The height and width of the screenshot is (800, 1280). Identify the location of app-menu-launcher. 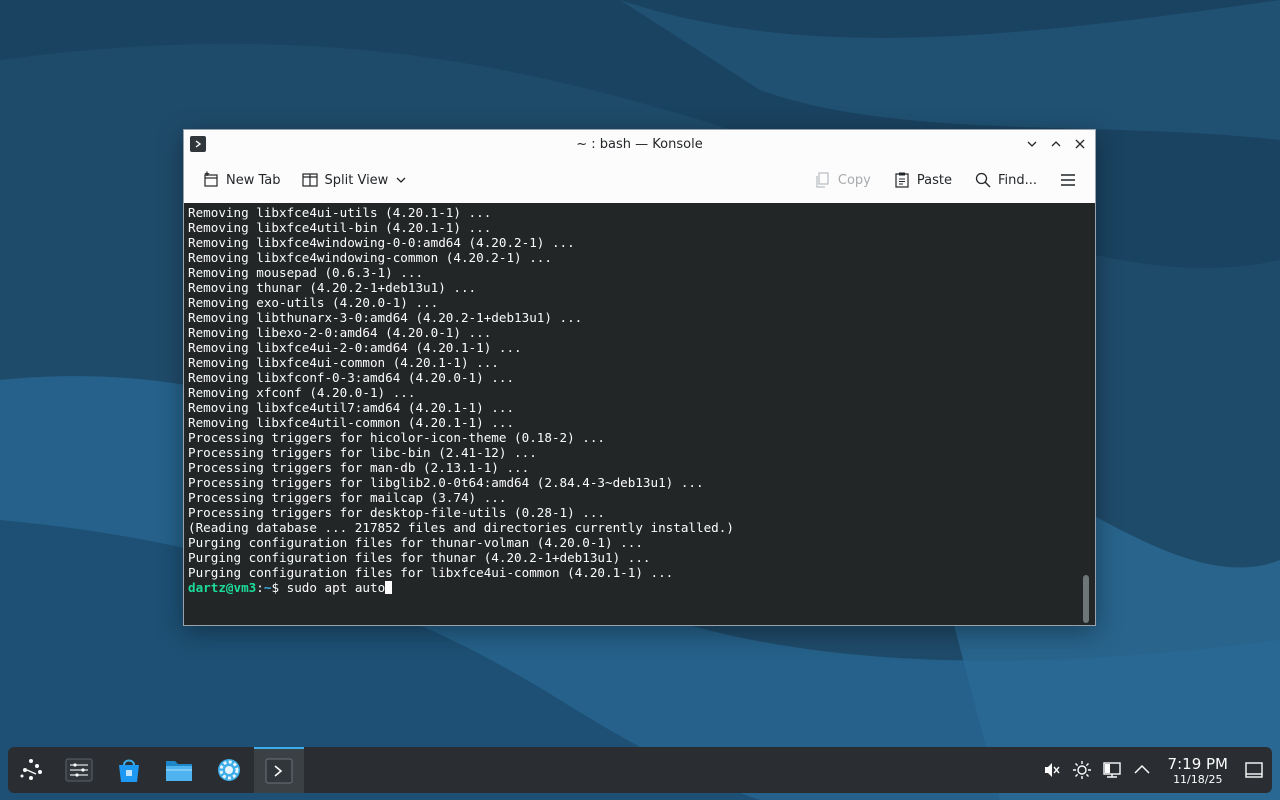
(31, 770).